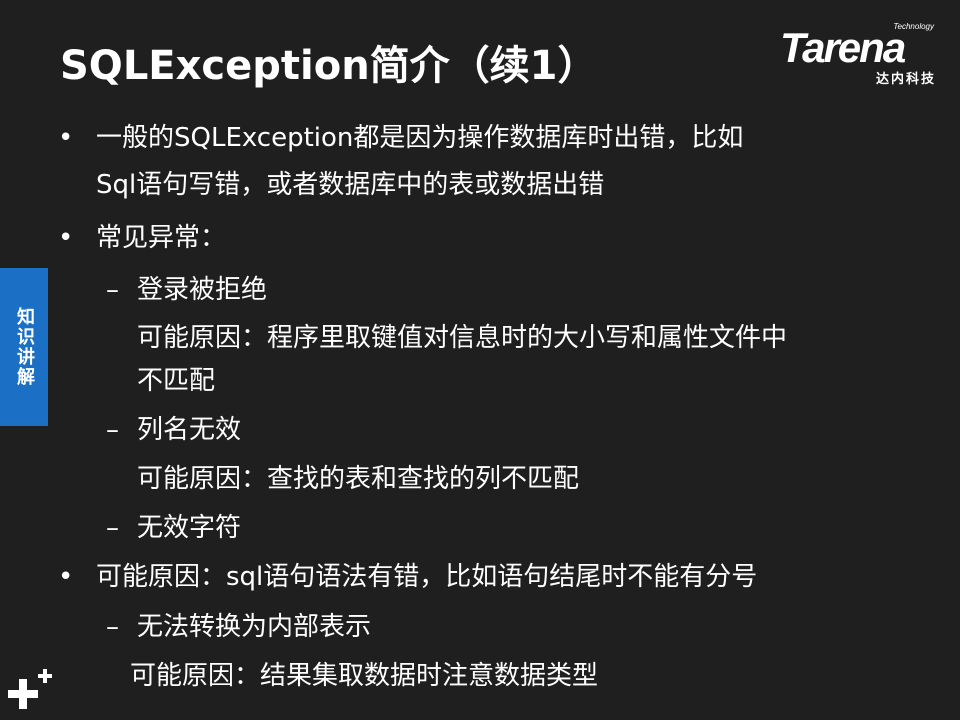 The height and width of the screenshot is (720, 960). What do you see at coordinates (905, 79) in the screenshot?
I see `logo-subtitle: 达内科技` at bounding box center [905, 79].